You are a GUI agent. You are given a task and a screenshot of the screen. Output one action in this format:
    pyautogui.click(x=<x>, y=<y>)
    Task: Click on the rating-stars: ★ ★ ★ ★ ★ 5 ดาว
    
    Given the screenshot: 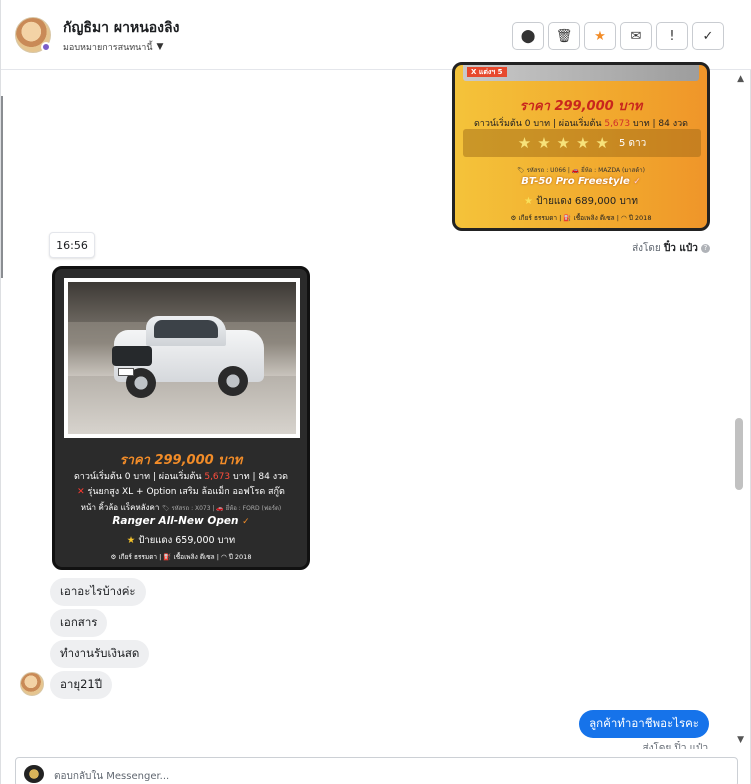 What is the action you would take?
    pyautogui.click(x=582, y=143)
    